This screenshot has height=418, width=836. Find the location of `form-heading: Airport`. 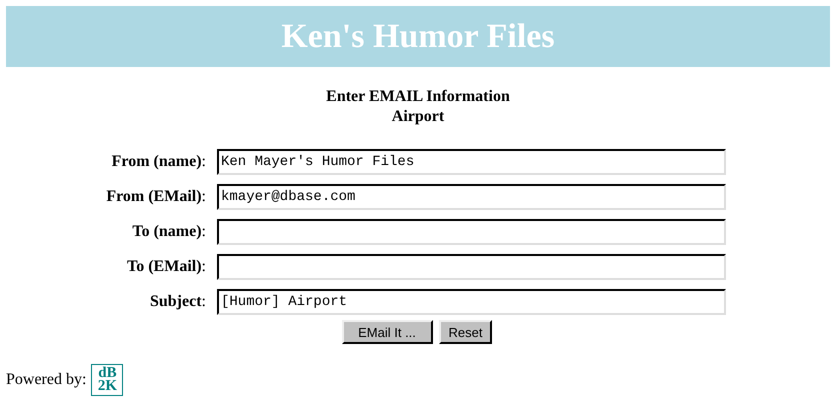

form-heading: Airport is located at coordinates (418, 117).